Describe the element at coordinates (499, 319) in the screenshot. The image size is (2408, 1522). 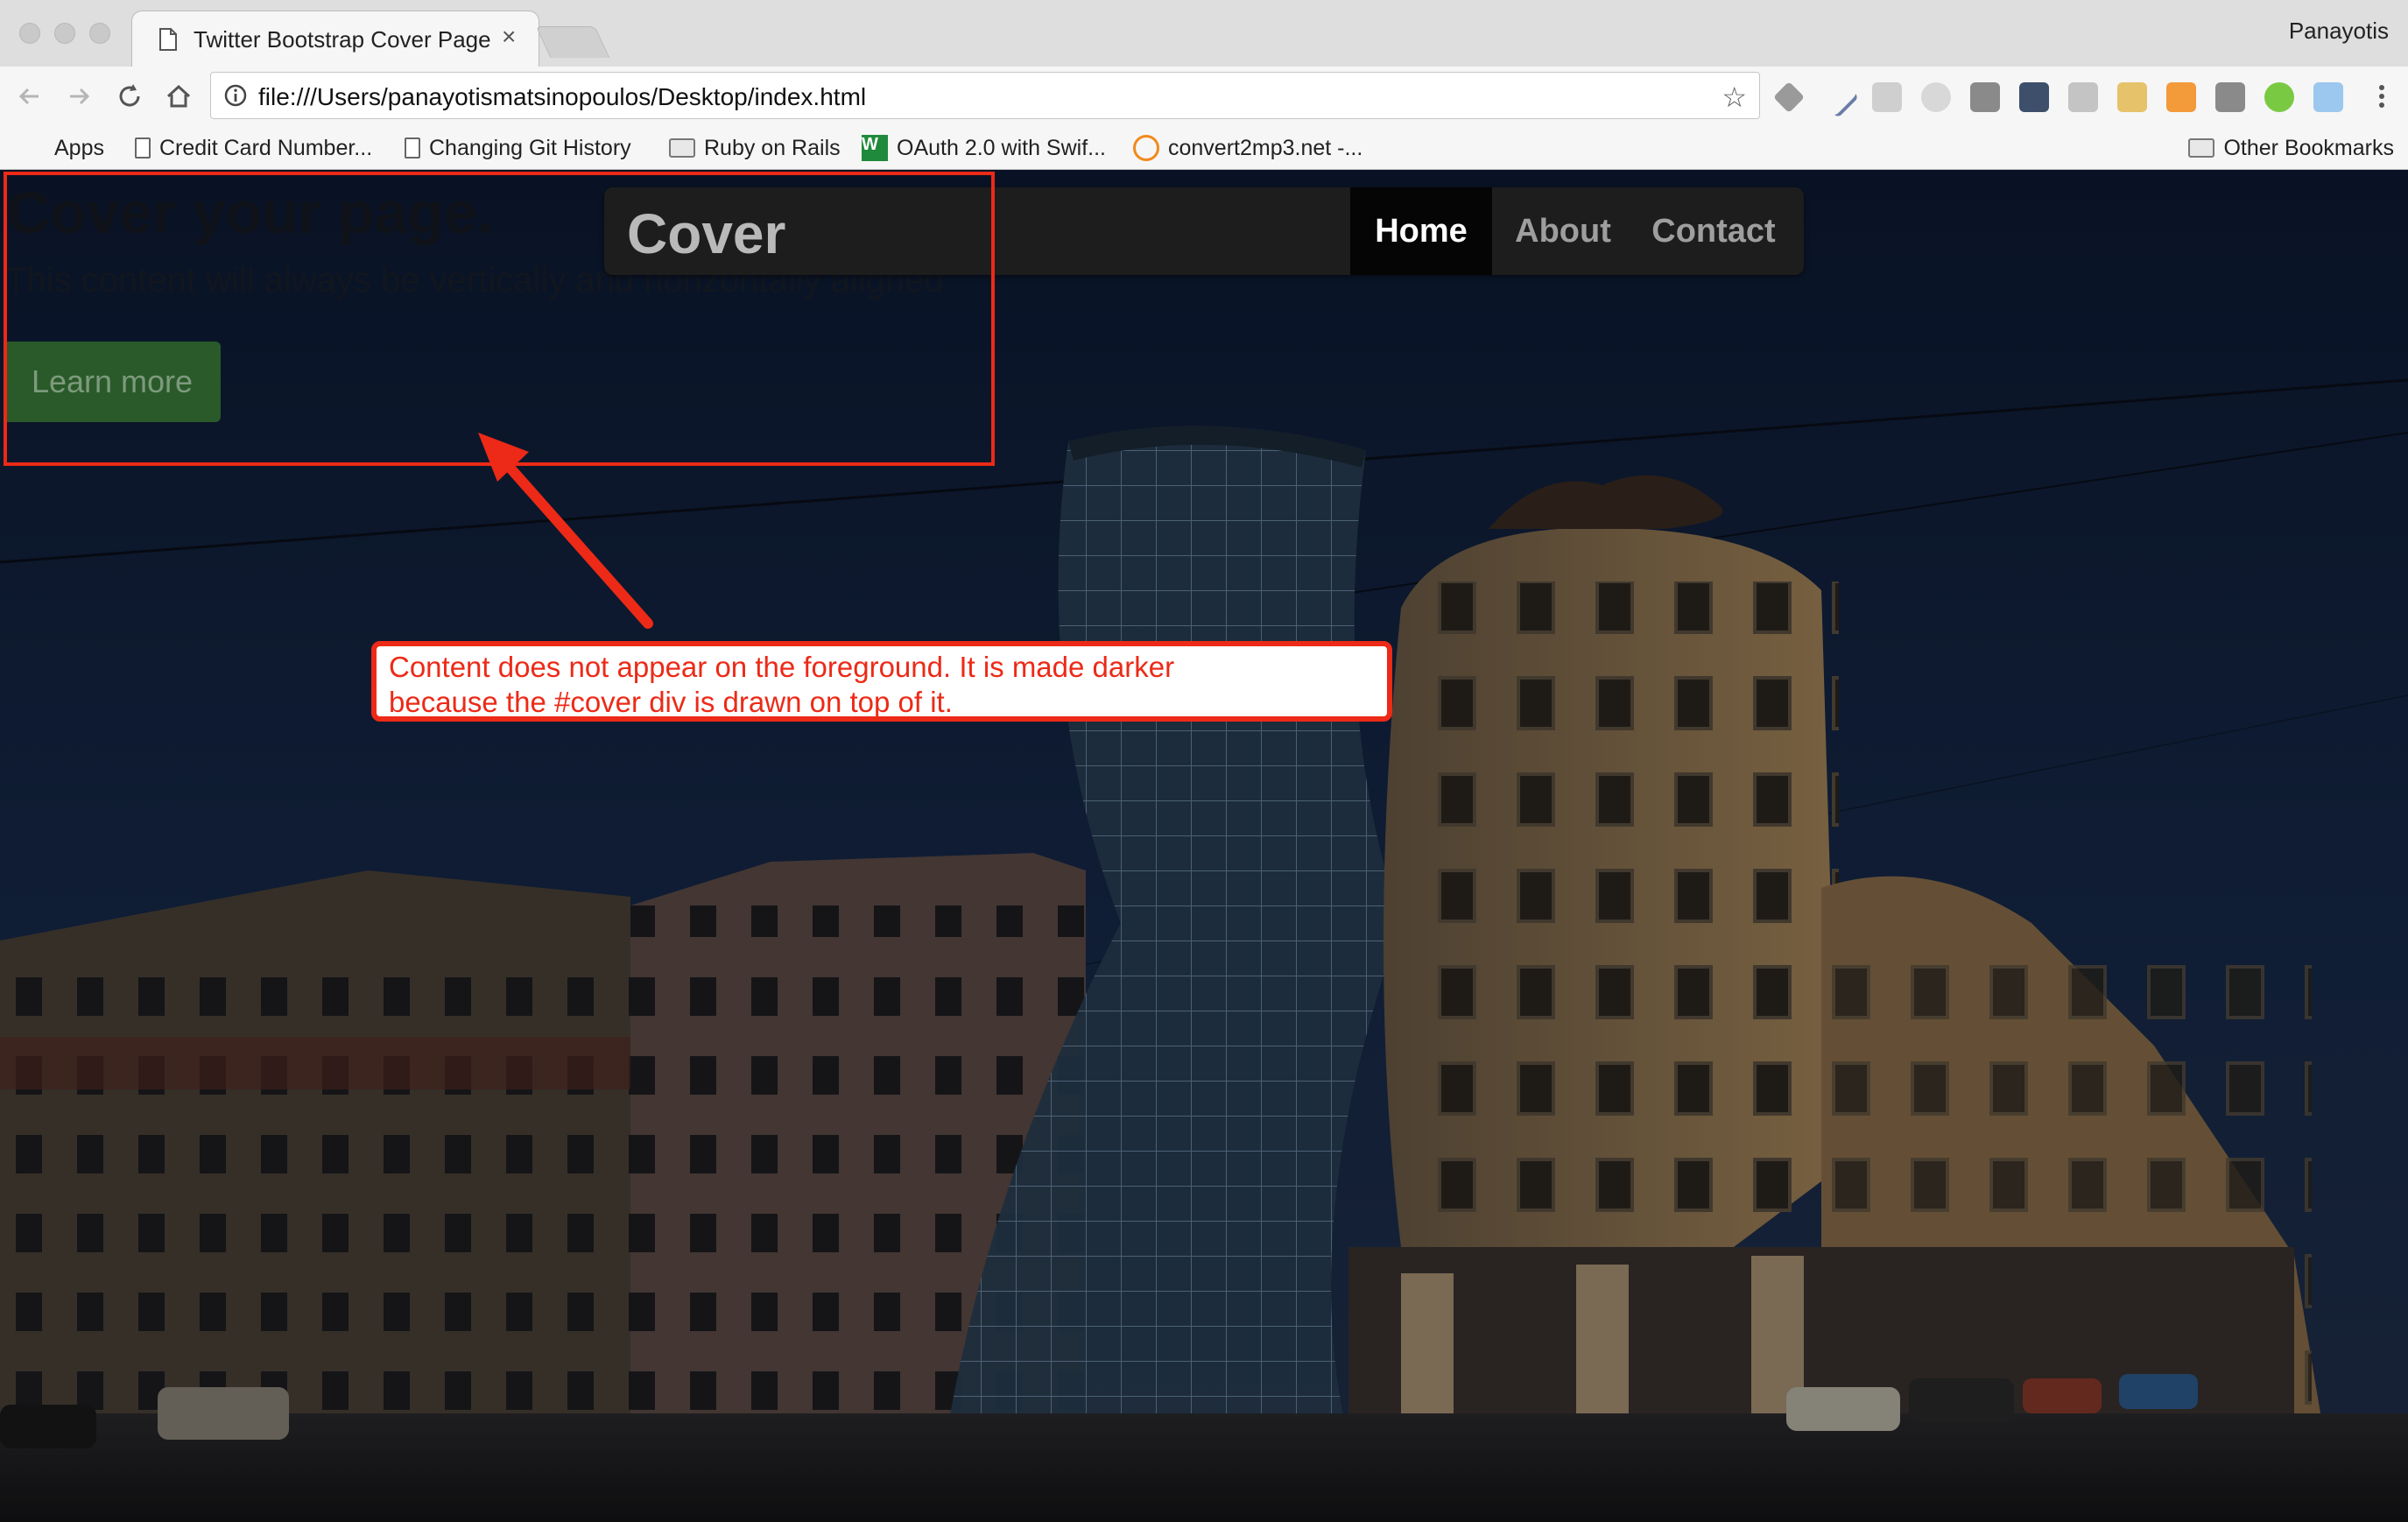
I see `annotation-highlight-box` at that location.